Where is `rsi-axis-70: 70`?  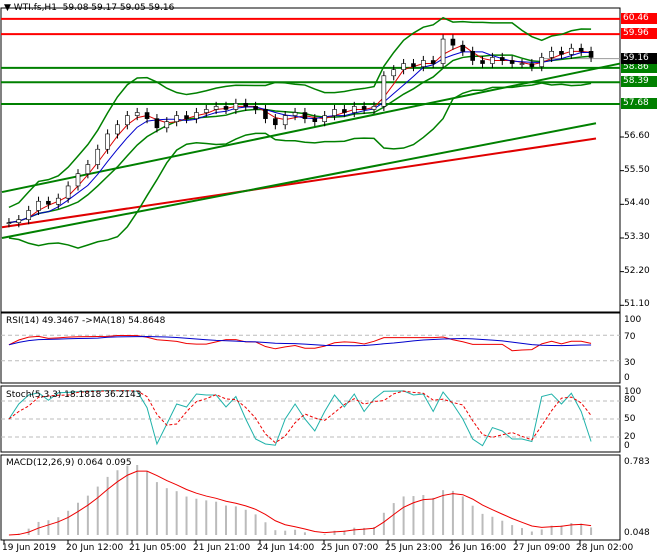
rsi-axis-70: 70 is located at coordinates (630, 337).